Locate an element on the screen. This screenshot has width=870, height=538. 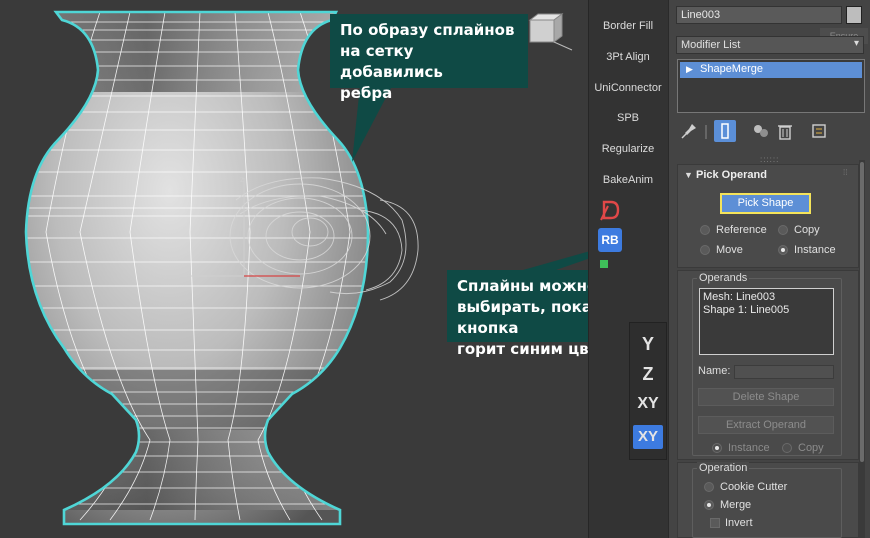
instance-radio: Instance is located at coordinates (807, 250).